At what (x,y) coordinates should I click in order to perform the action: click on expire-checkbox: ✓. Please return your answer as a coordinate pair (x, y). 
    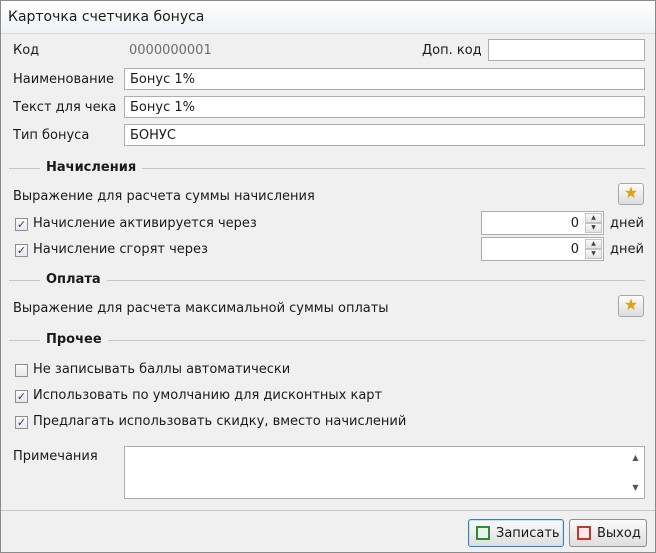
    Looking at the image, I should click on (21, 250).